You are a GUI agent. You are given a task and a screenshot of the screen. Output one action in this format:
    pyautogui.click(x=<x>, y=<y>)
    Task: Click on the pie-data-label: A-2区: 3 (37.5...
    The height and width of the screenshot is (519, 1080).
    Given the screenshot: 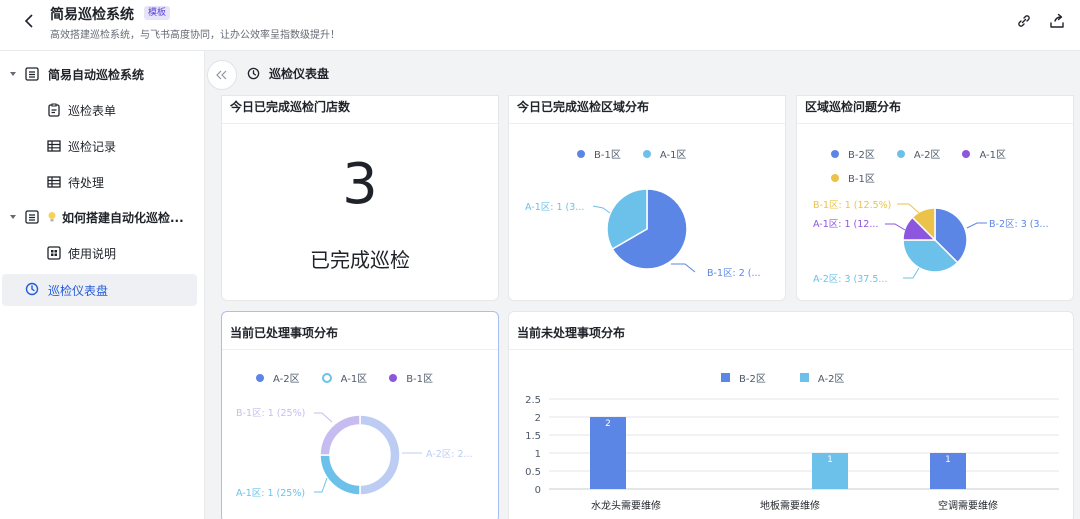 What is the action you would take?
    pyautogui.click(x=850, y=279)
    